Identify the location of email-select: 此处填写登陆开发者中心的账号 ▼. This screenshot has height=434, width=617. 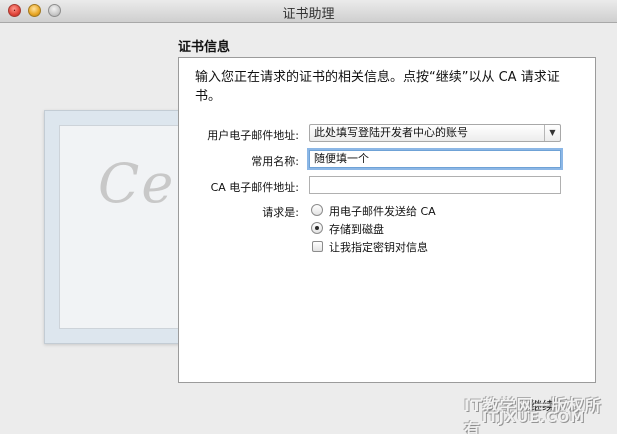
(435, 133).